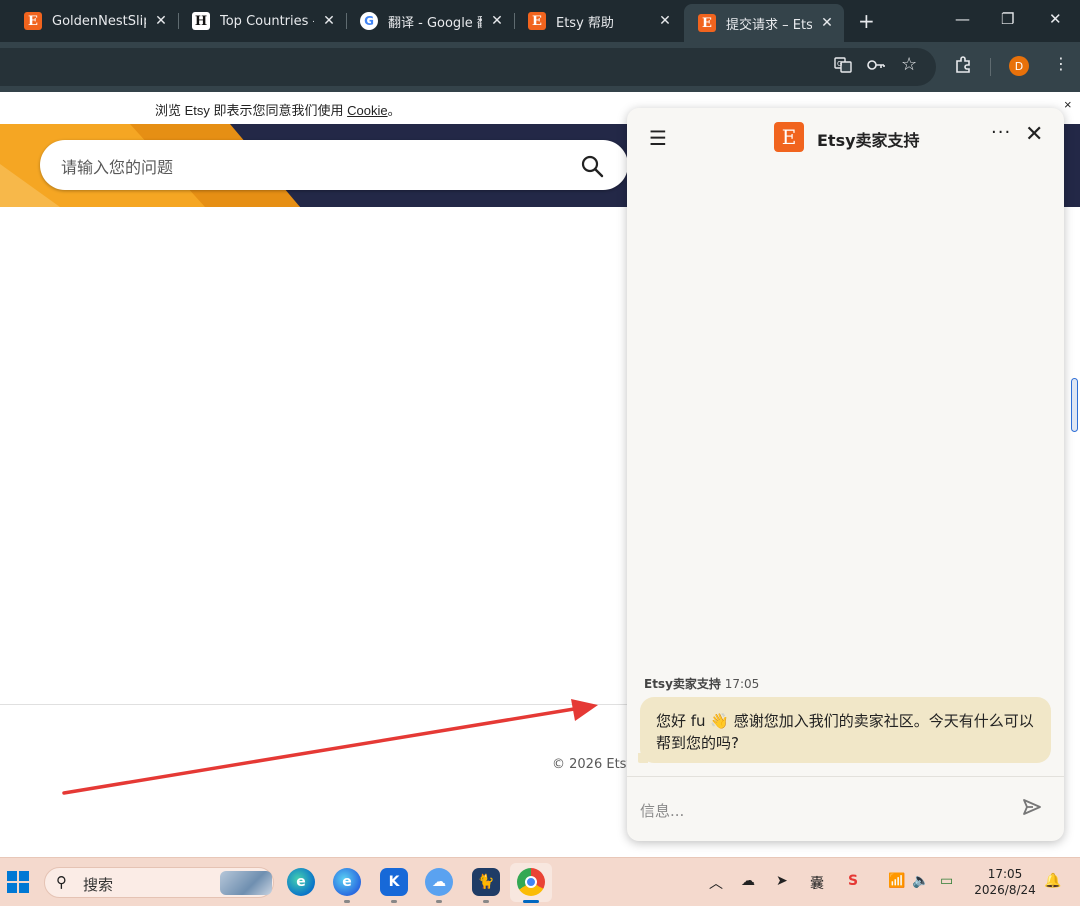 The image size is (1080, 906). Describe the element at coordinates (853, 881) in the screenshot. I see `wps-s-icon: S` at that location.